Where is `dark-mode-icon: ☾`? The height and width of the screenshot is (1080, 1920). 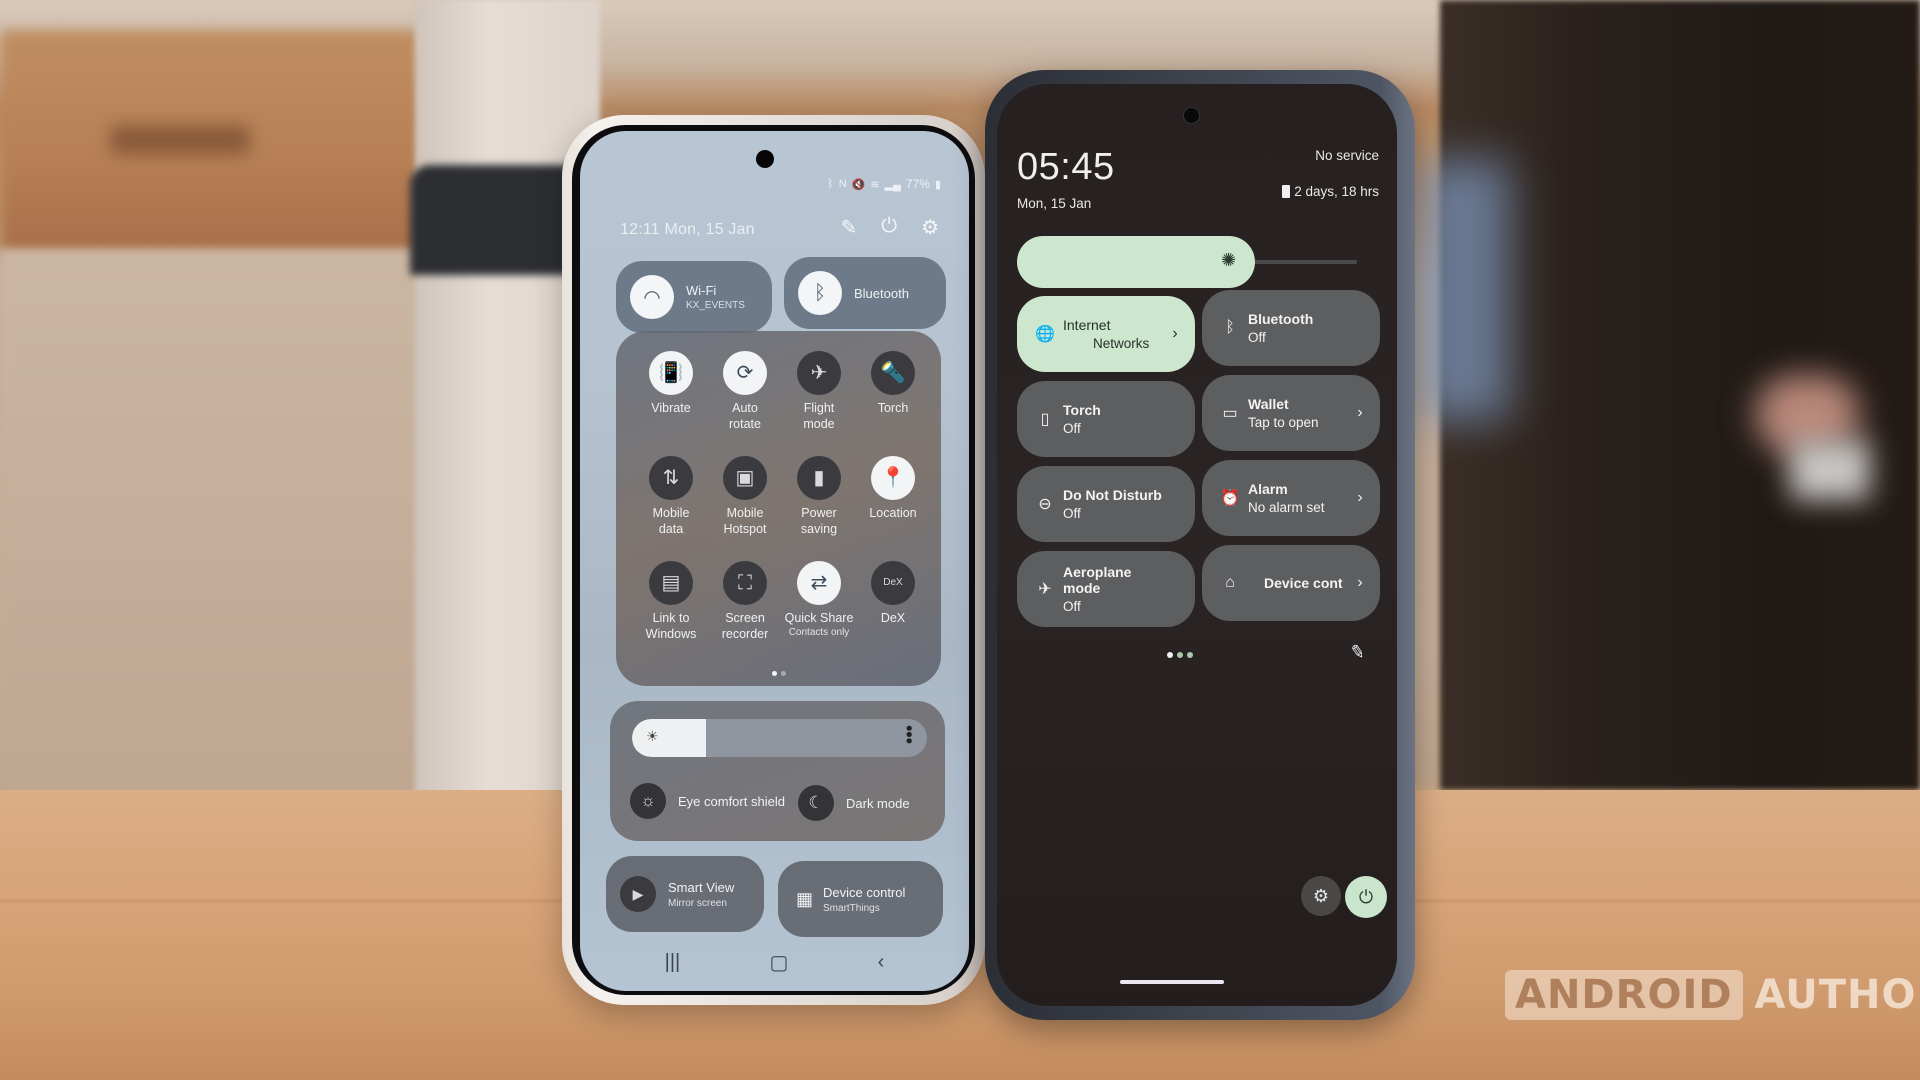 dark-mode-icon: ☾ is located at coordinates (816, 803).